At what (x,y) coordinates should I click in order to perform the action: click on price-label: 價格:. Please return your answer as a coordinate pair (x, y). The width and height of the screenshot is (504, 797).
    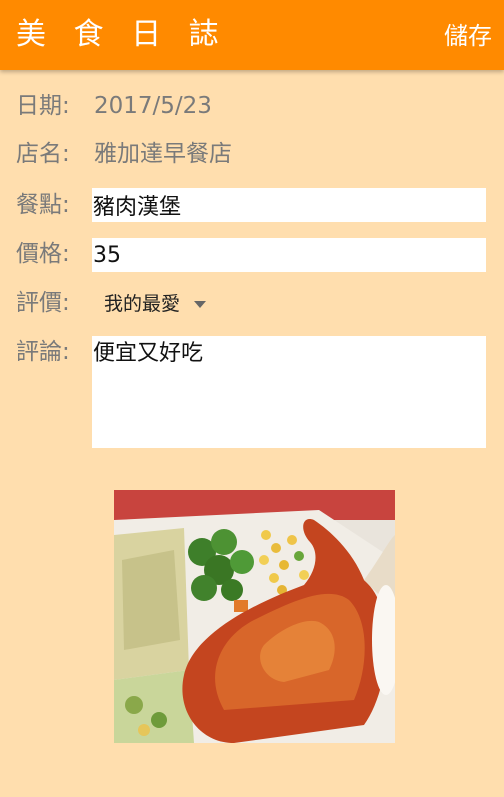
    Looking at the image, I should click on (43, 254).